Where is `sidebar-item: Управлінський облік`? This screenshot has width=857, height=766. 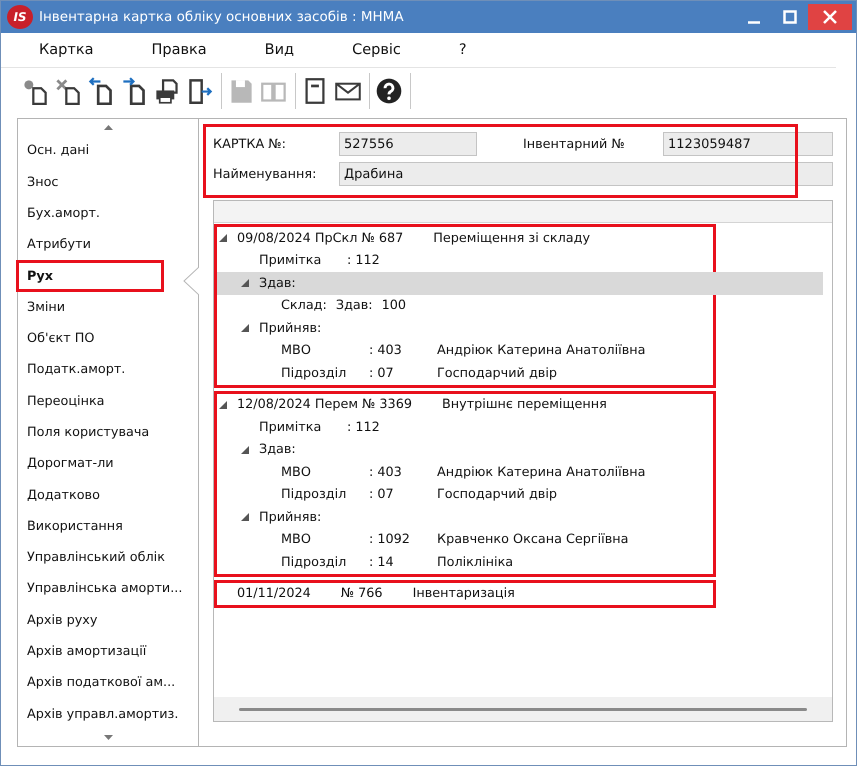 sidebar-item: Управлінський облік is located at coordinates (108, 558).